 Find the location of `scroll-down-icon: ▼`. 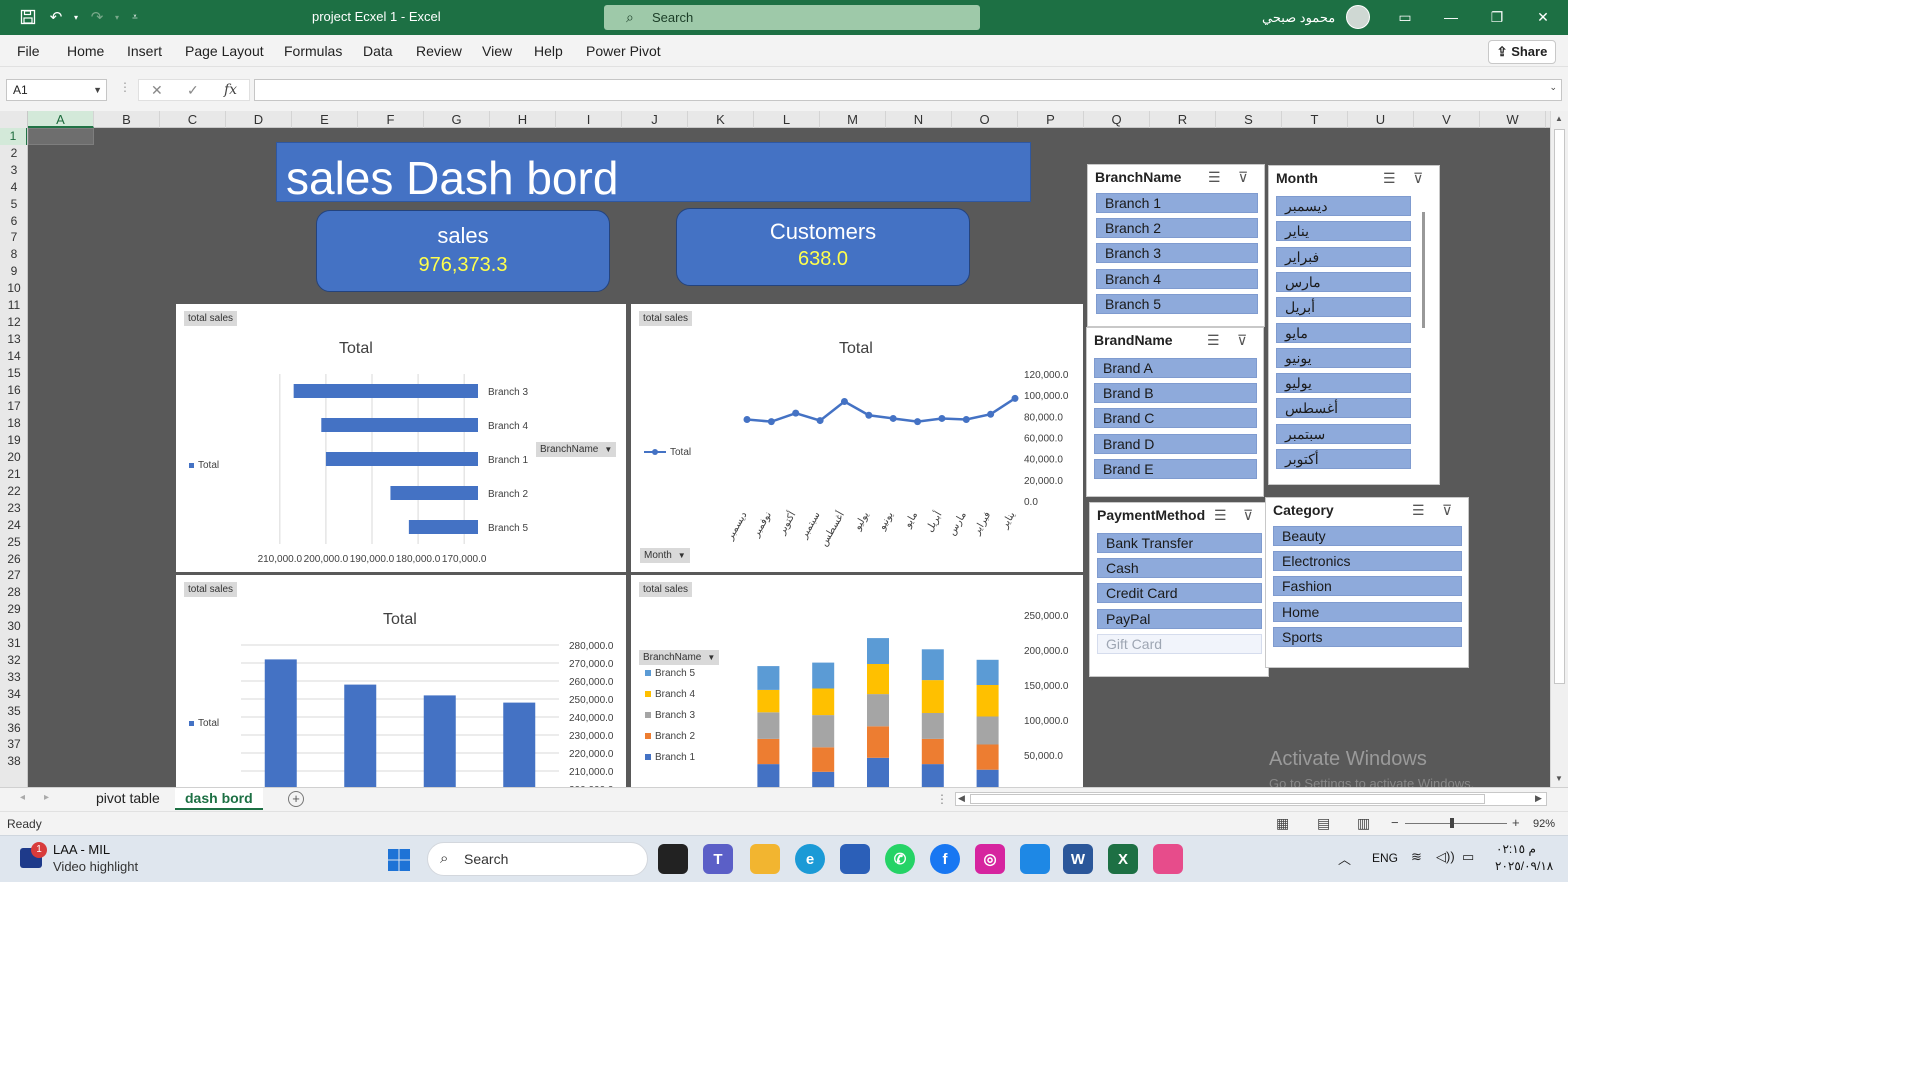

scroll-down-icon: ▼ is located at coordinates (1559, 778).